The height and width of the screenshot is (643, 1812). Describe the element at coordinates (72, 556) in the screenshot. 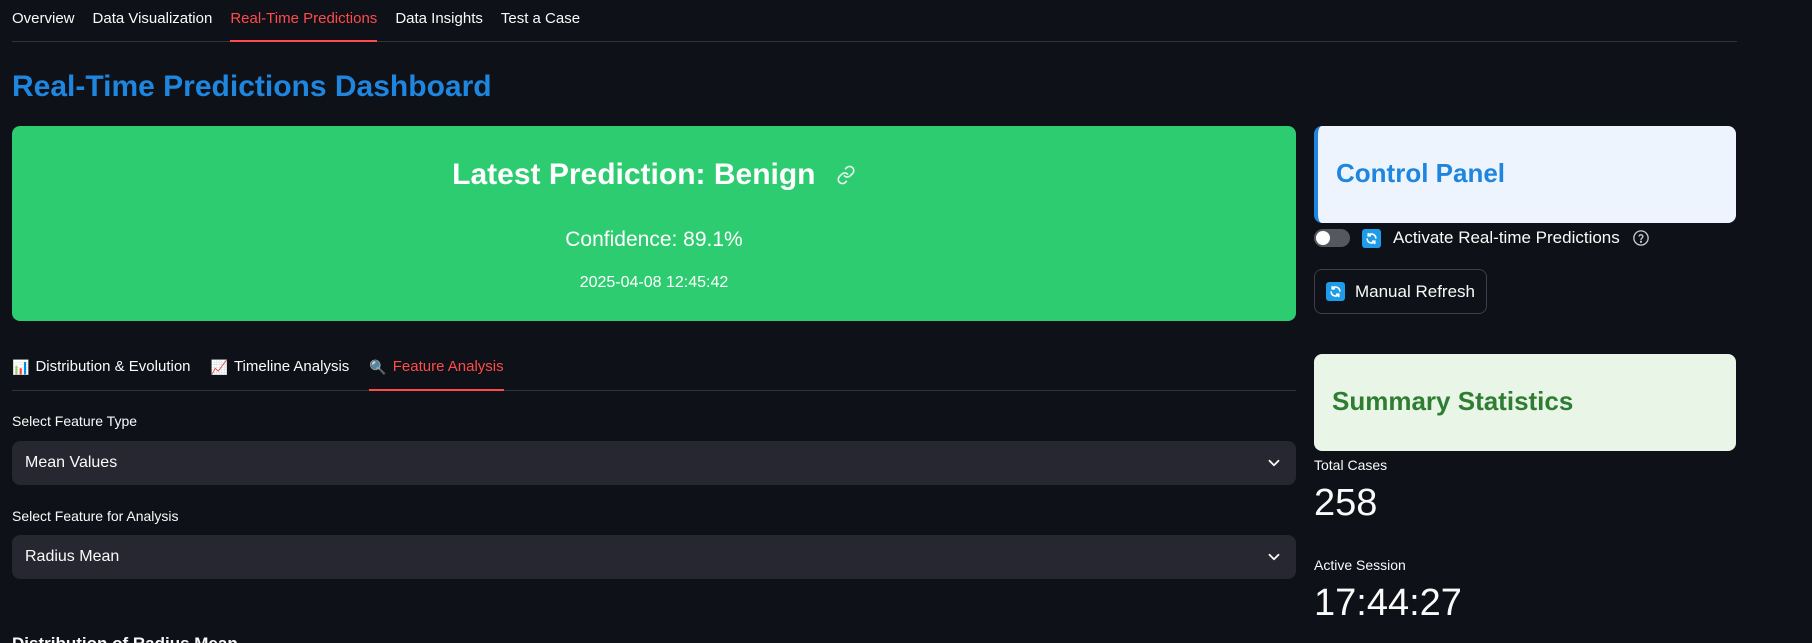

I see `feature-analysis-value: Radius Mean` at that location.